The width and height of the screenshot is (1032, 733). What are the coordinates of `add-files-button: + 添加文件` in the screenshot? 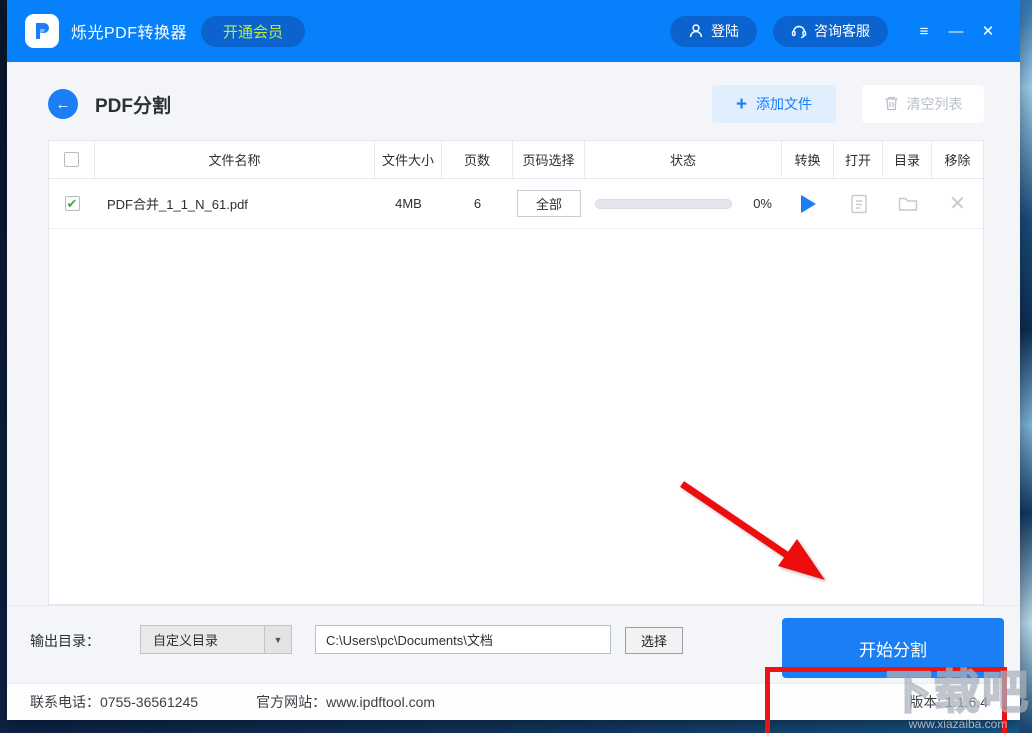 It's located at (774, 104).